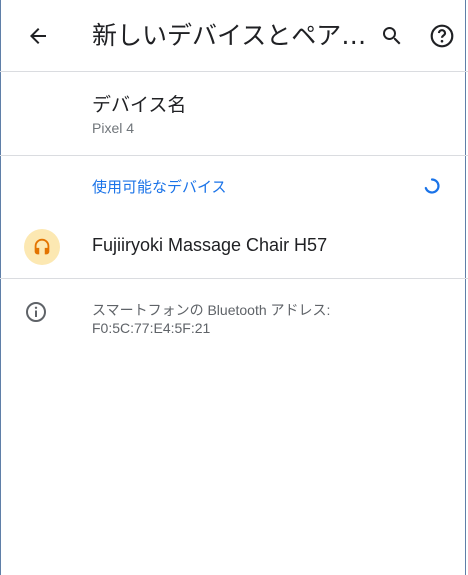  What do you see at coordinates (113, 128) in the screenshot?
I see `device-name-value: Pixel 4` at bounding box center [113, 128].